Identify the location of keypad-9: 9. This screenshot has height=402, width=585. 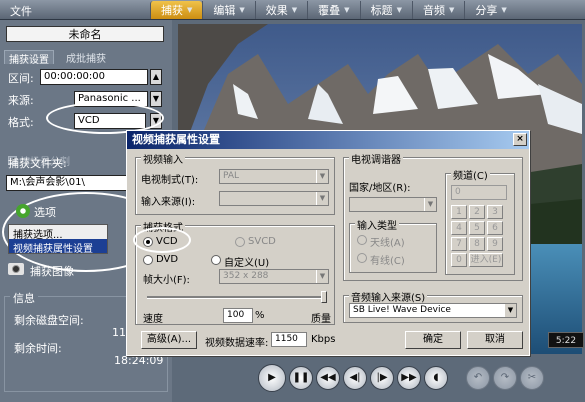
(495, 244).